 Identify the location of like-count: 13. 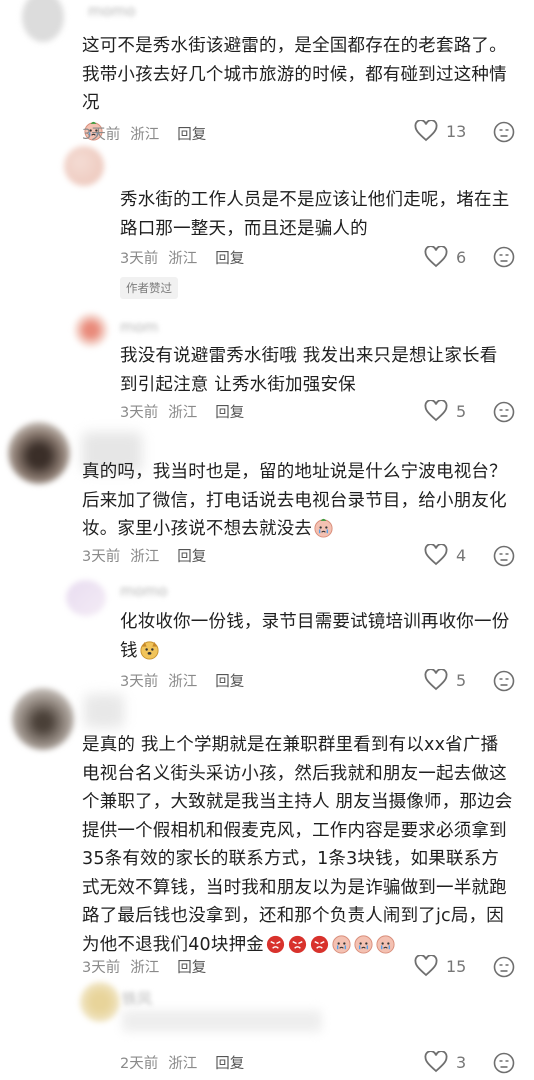
(456, 131).